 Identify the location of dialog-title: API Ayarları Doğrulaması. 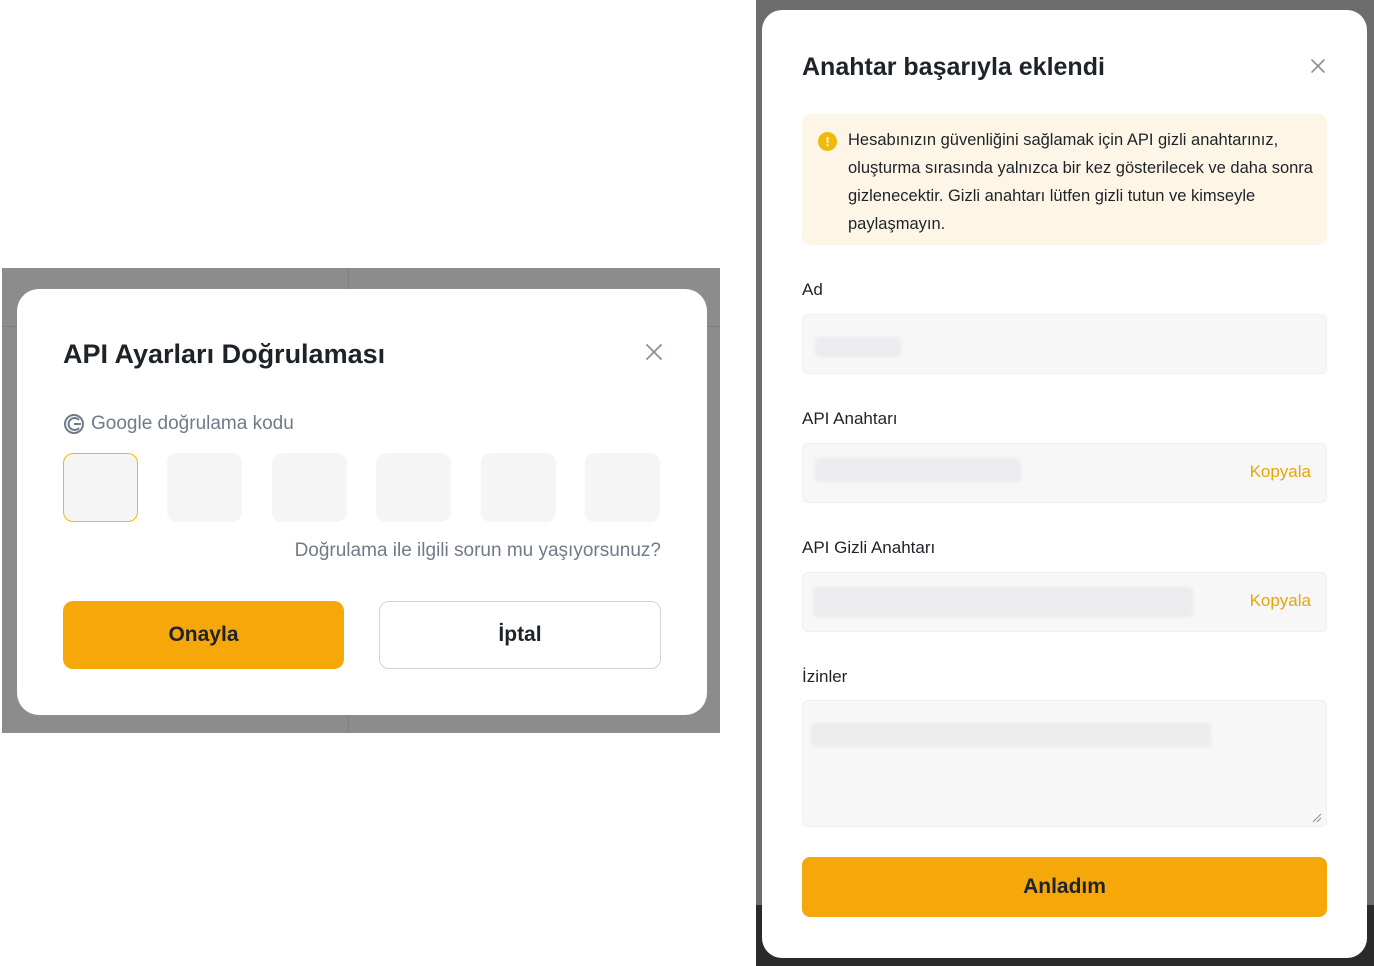
(224, 354).